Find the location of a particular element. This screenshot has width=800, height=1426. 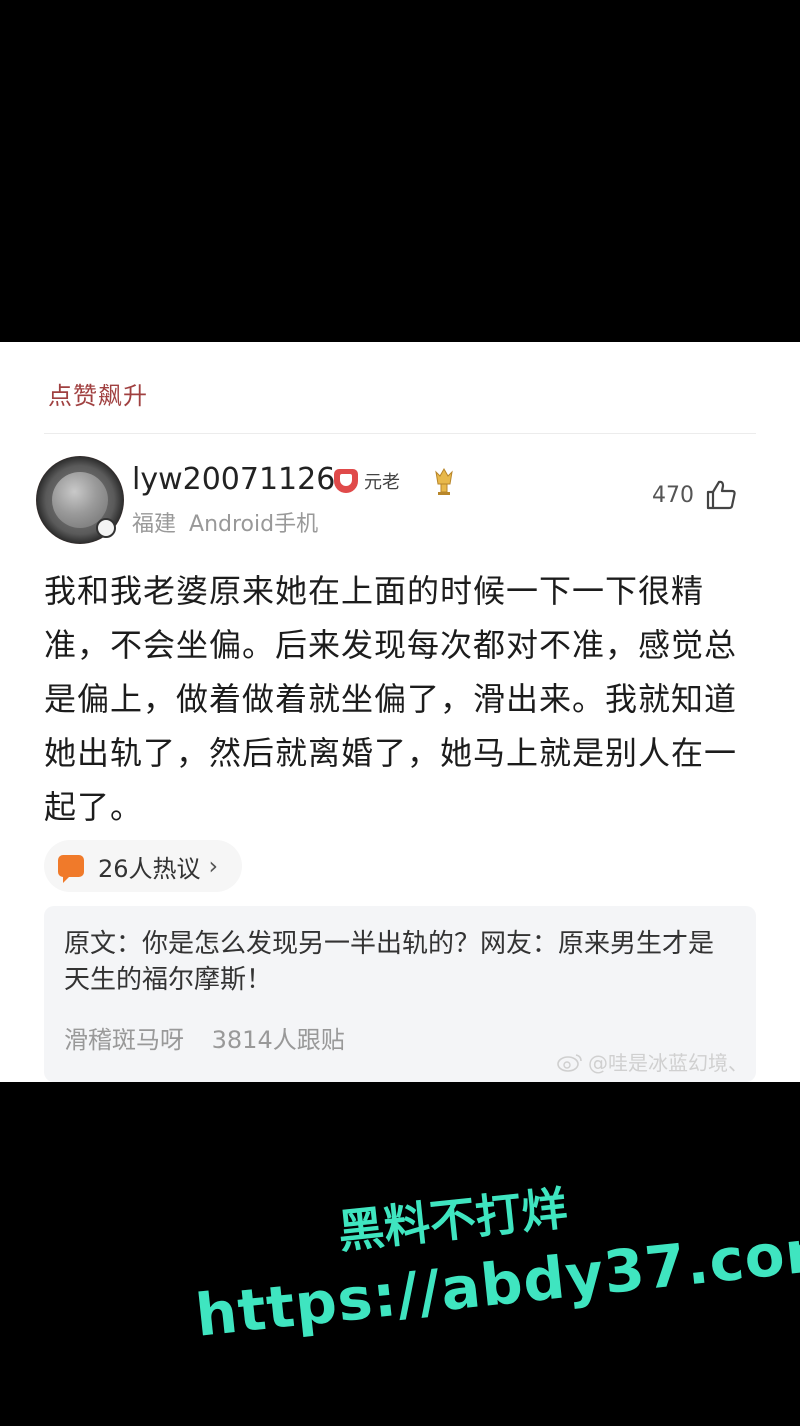

avatar is located at coordinates (80, 500).